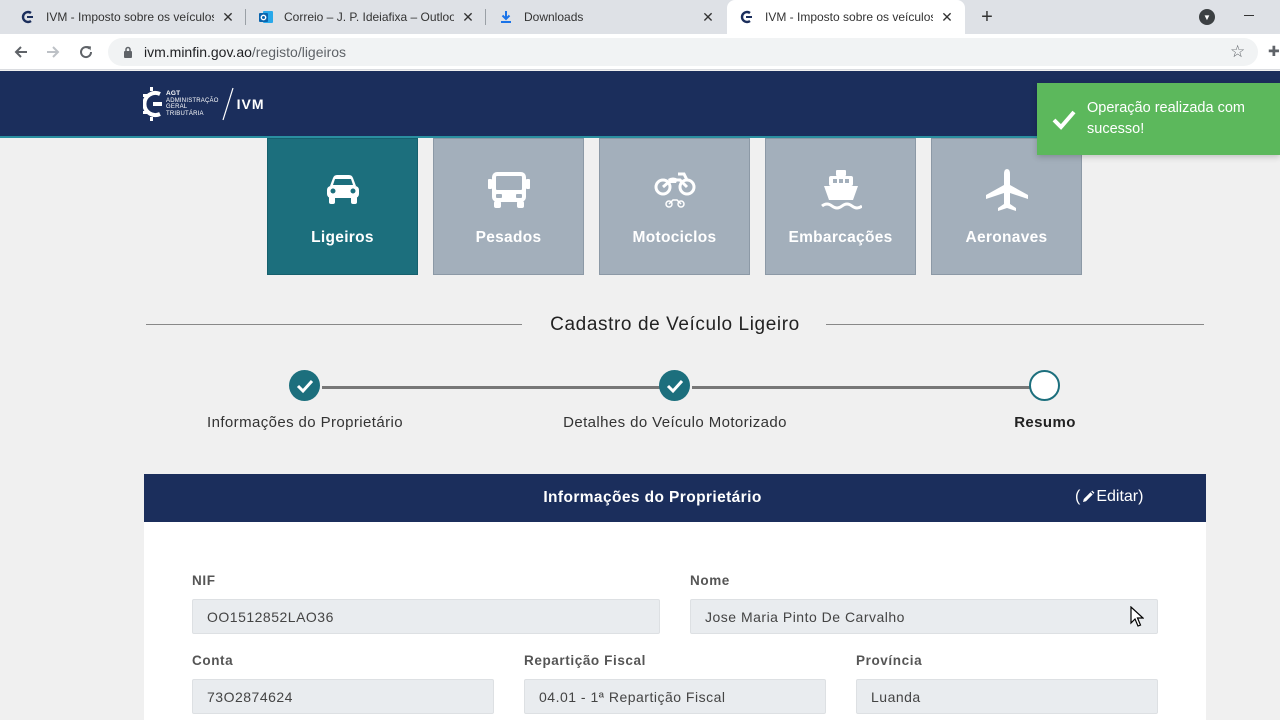  I want to click on truck-icon, so click(509, 190).